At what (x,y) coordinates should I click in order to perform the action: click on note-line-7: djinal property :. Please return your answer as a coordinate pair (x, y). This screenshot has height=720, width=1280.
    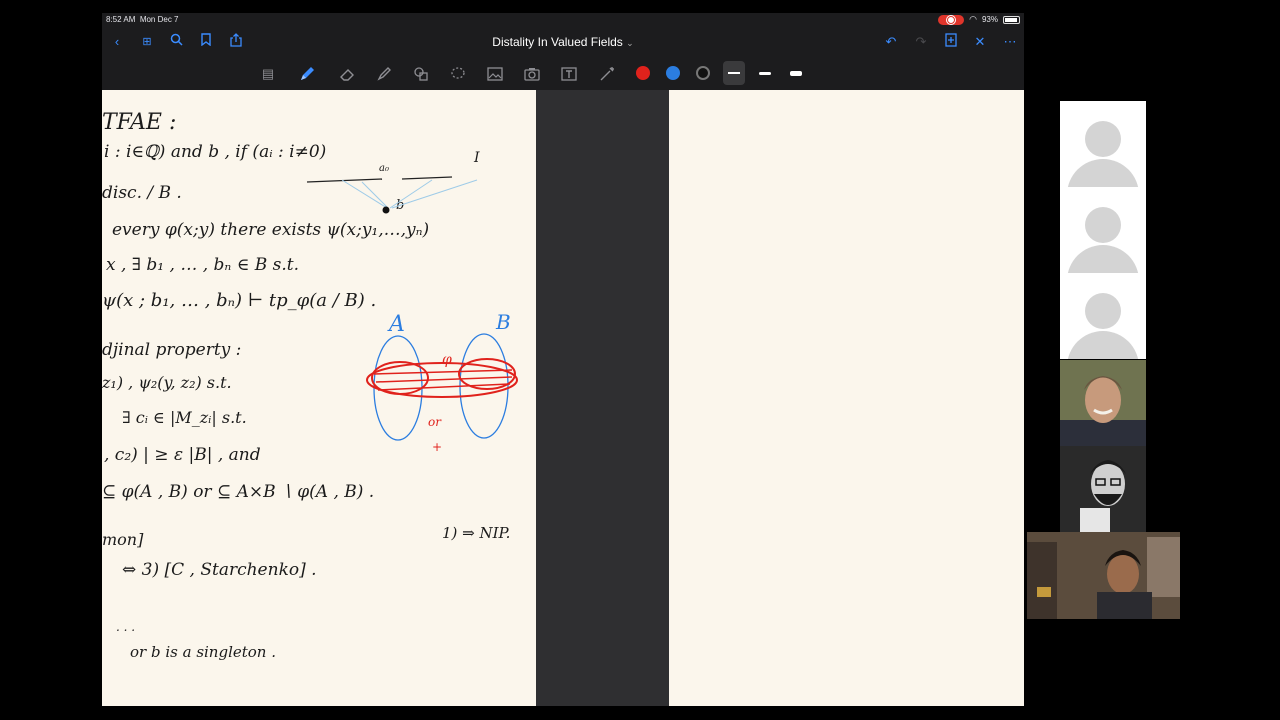
    Looking at the image, I should click on (172, 350).